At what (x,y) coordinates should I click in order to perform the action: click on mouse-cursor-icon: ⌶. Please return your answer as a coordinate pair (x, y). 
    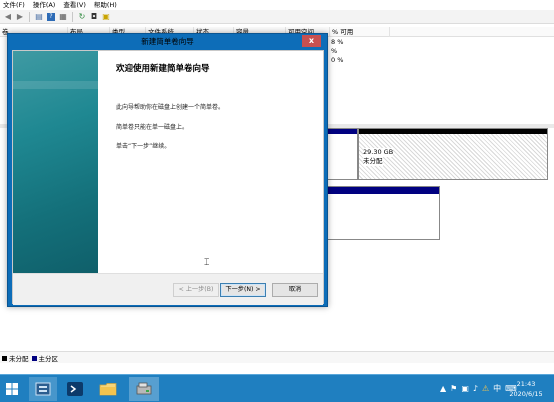
    Looking at the image, I should click on (207, 263).